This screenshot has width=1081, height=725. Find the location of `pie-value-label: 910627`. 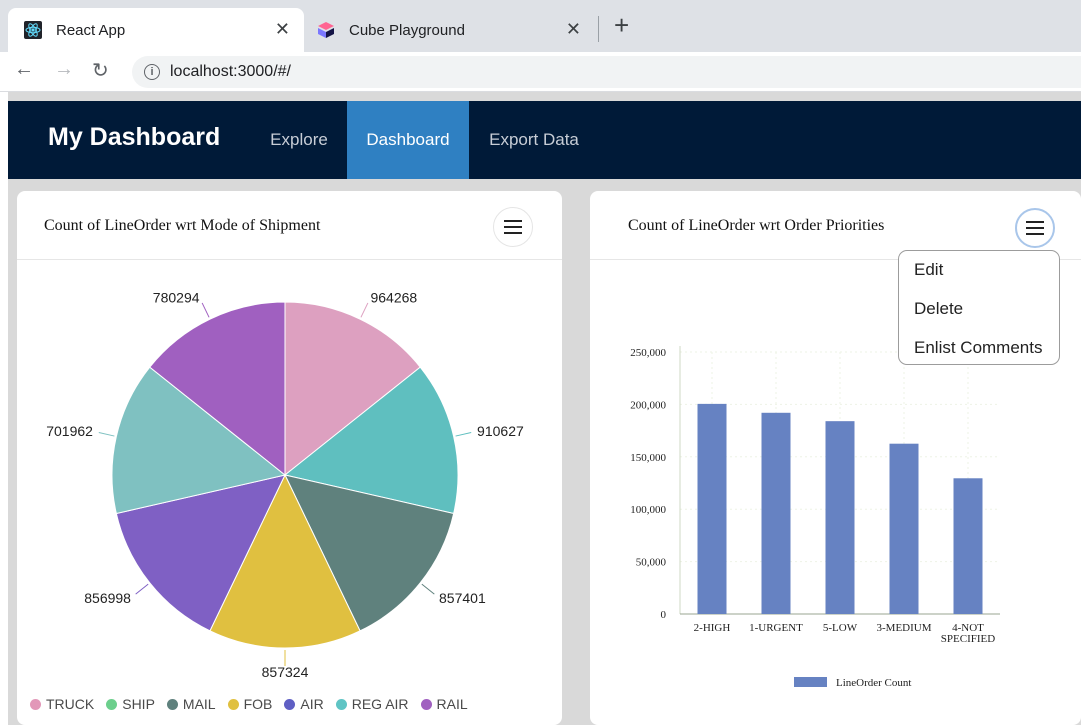

pie-value-label: 910627 is located at coordinates (500, 431).